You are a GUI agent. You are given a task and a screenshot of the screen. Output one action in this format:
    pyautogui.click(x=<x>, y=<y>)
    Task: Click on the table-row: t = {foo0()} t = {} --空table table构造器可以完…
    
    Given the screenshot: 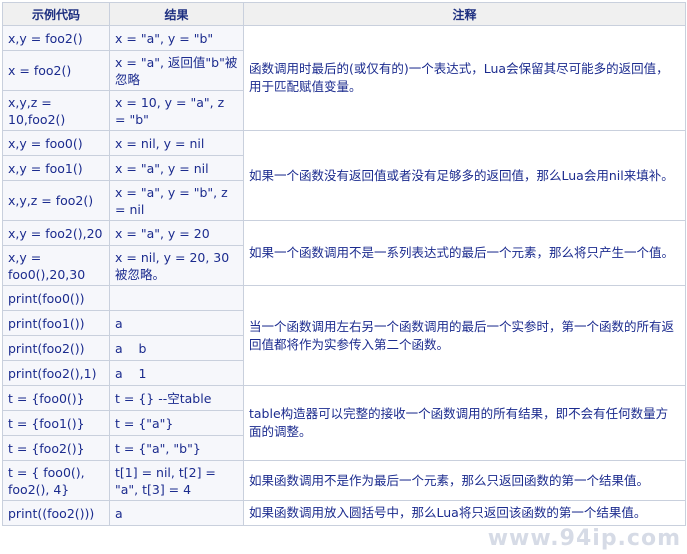 What is the action you would take?
    pyautogui.click(x=344, y=423)
    